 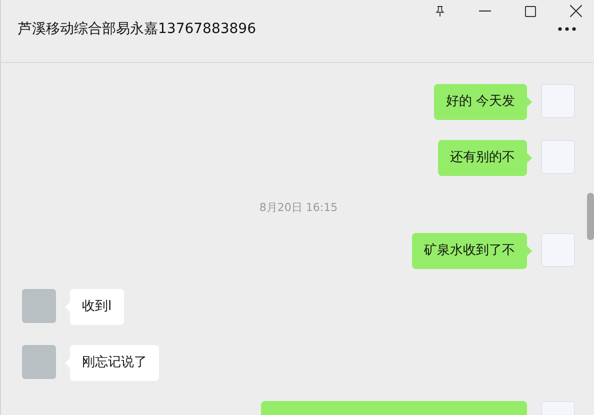 I want to click on chat-title: 芦溪移动综合部易永嘉13767883896, so click(x=137, y=29).